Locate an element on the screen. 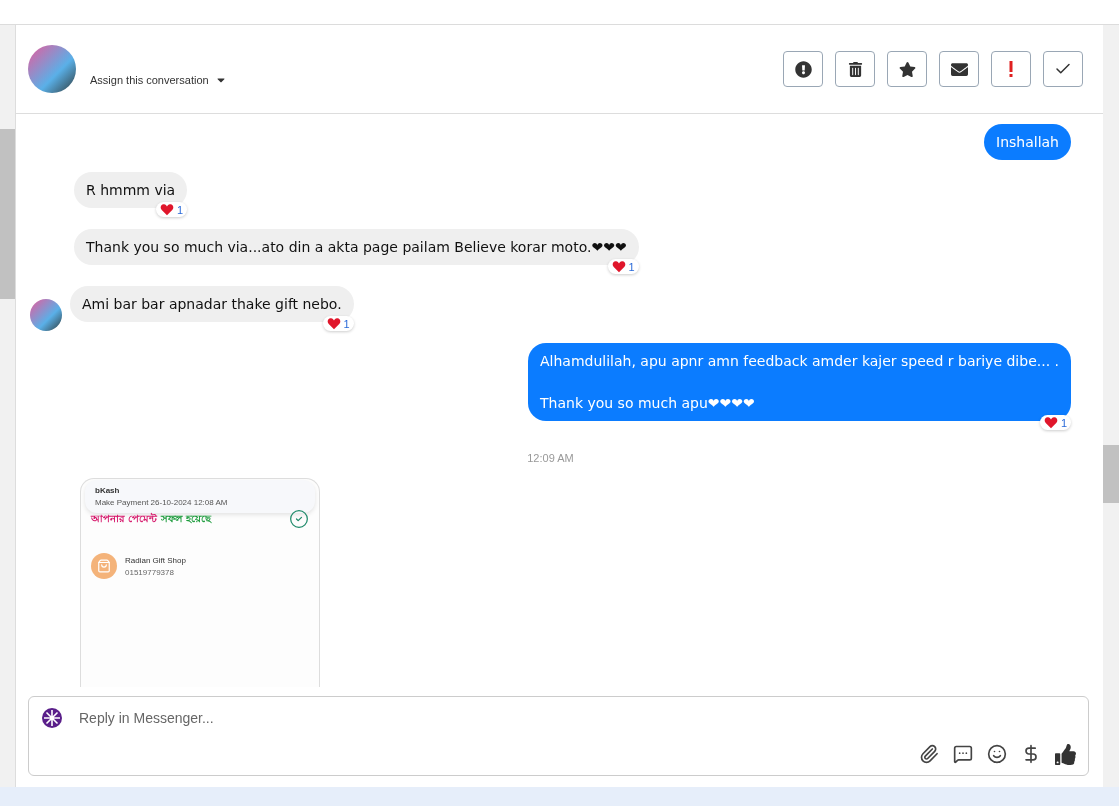  flower-logo-icon is located at coordinates (52, 718).